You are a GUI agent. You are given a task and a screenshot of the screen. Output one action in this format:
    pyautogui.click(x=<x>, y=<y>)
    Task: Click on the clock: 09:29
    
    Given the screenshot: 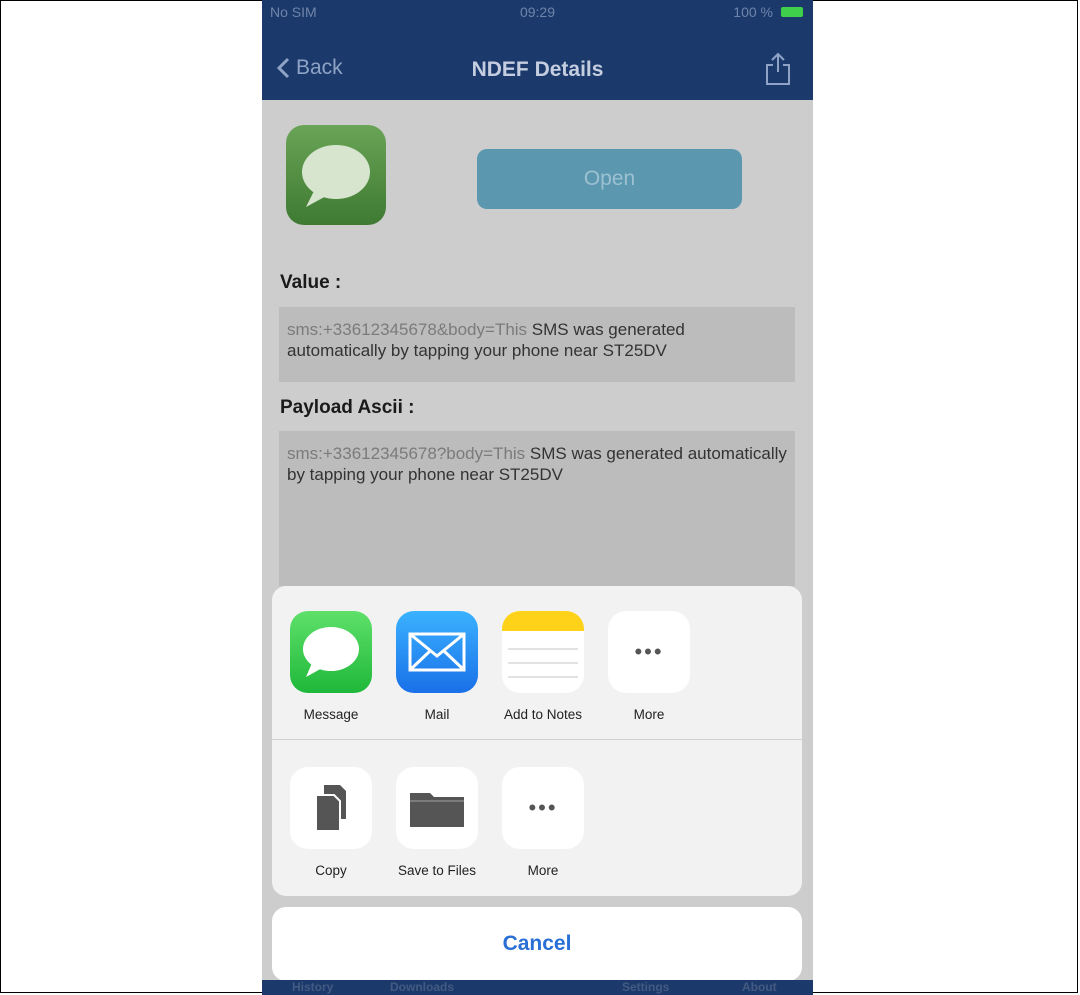 What is the action you would take?
    pyautogui.click(x=537, y=12)
    